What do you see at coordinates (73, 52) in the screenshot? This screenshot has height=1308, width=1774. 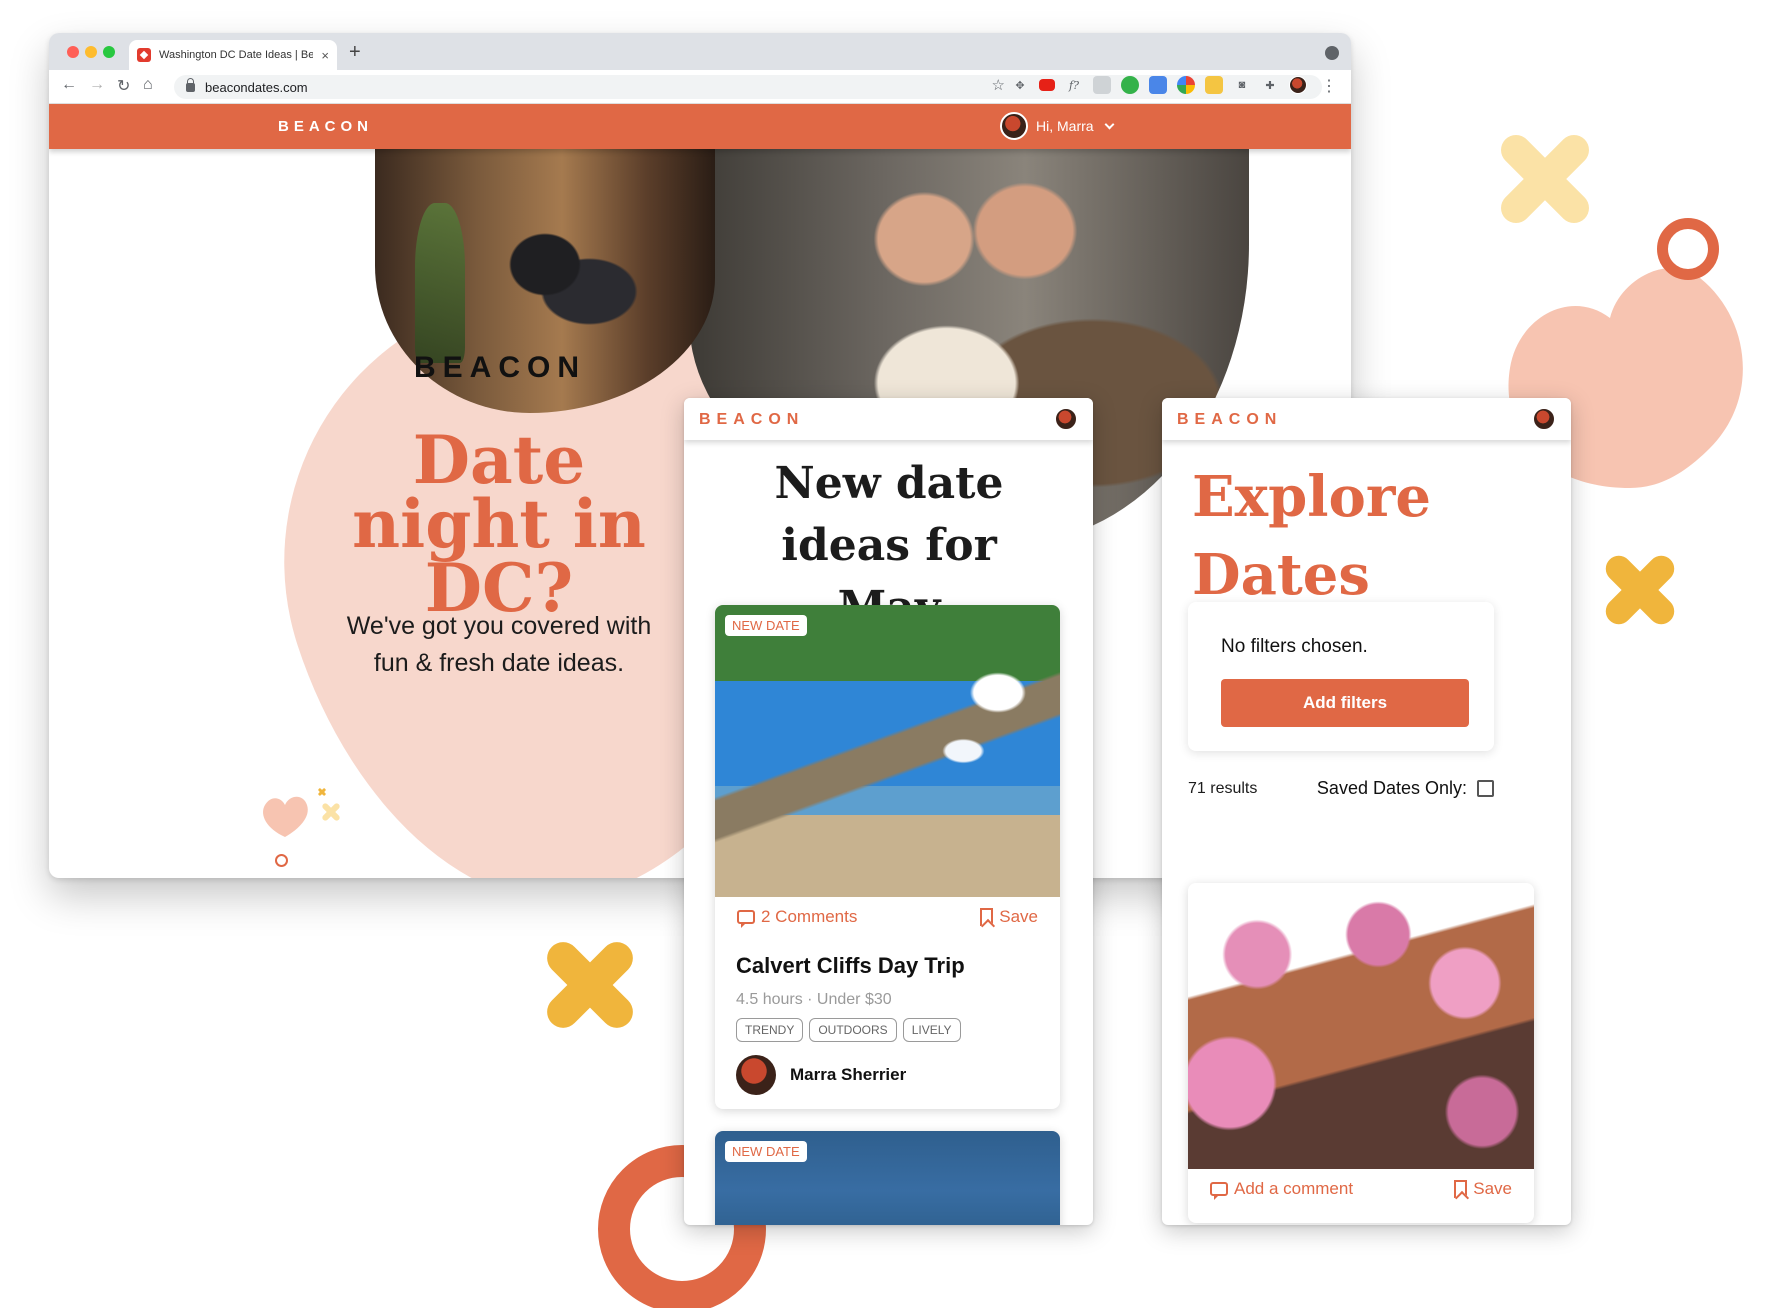 I see `close-window-button` at bounding box center [73, 52].